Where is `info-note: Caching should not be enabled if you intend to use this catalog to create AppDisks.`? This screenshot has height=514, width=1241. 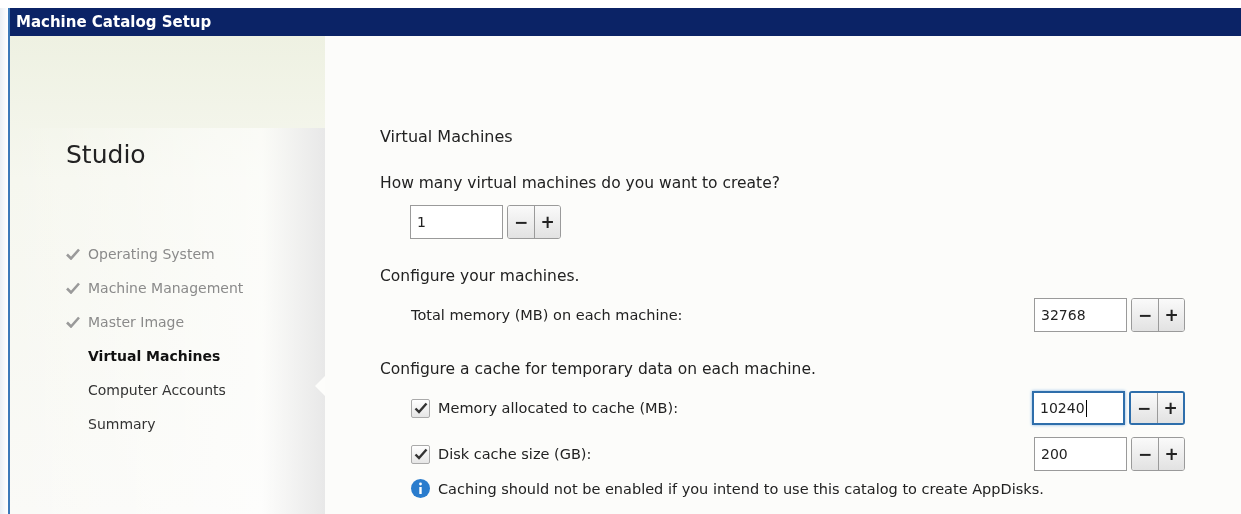
info-note: Caching should not be enabled if you intend to use this catalog to create AppDisks. is located at coordinates (741, 488).